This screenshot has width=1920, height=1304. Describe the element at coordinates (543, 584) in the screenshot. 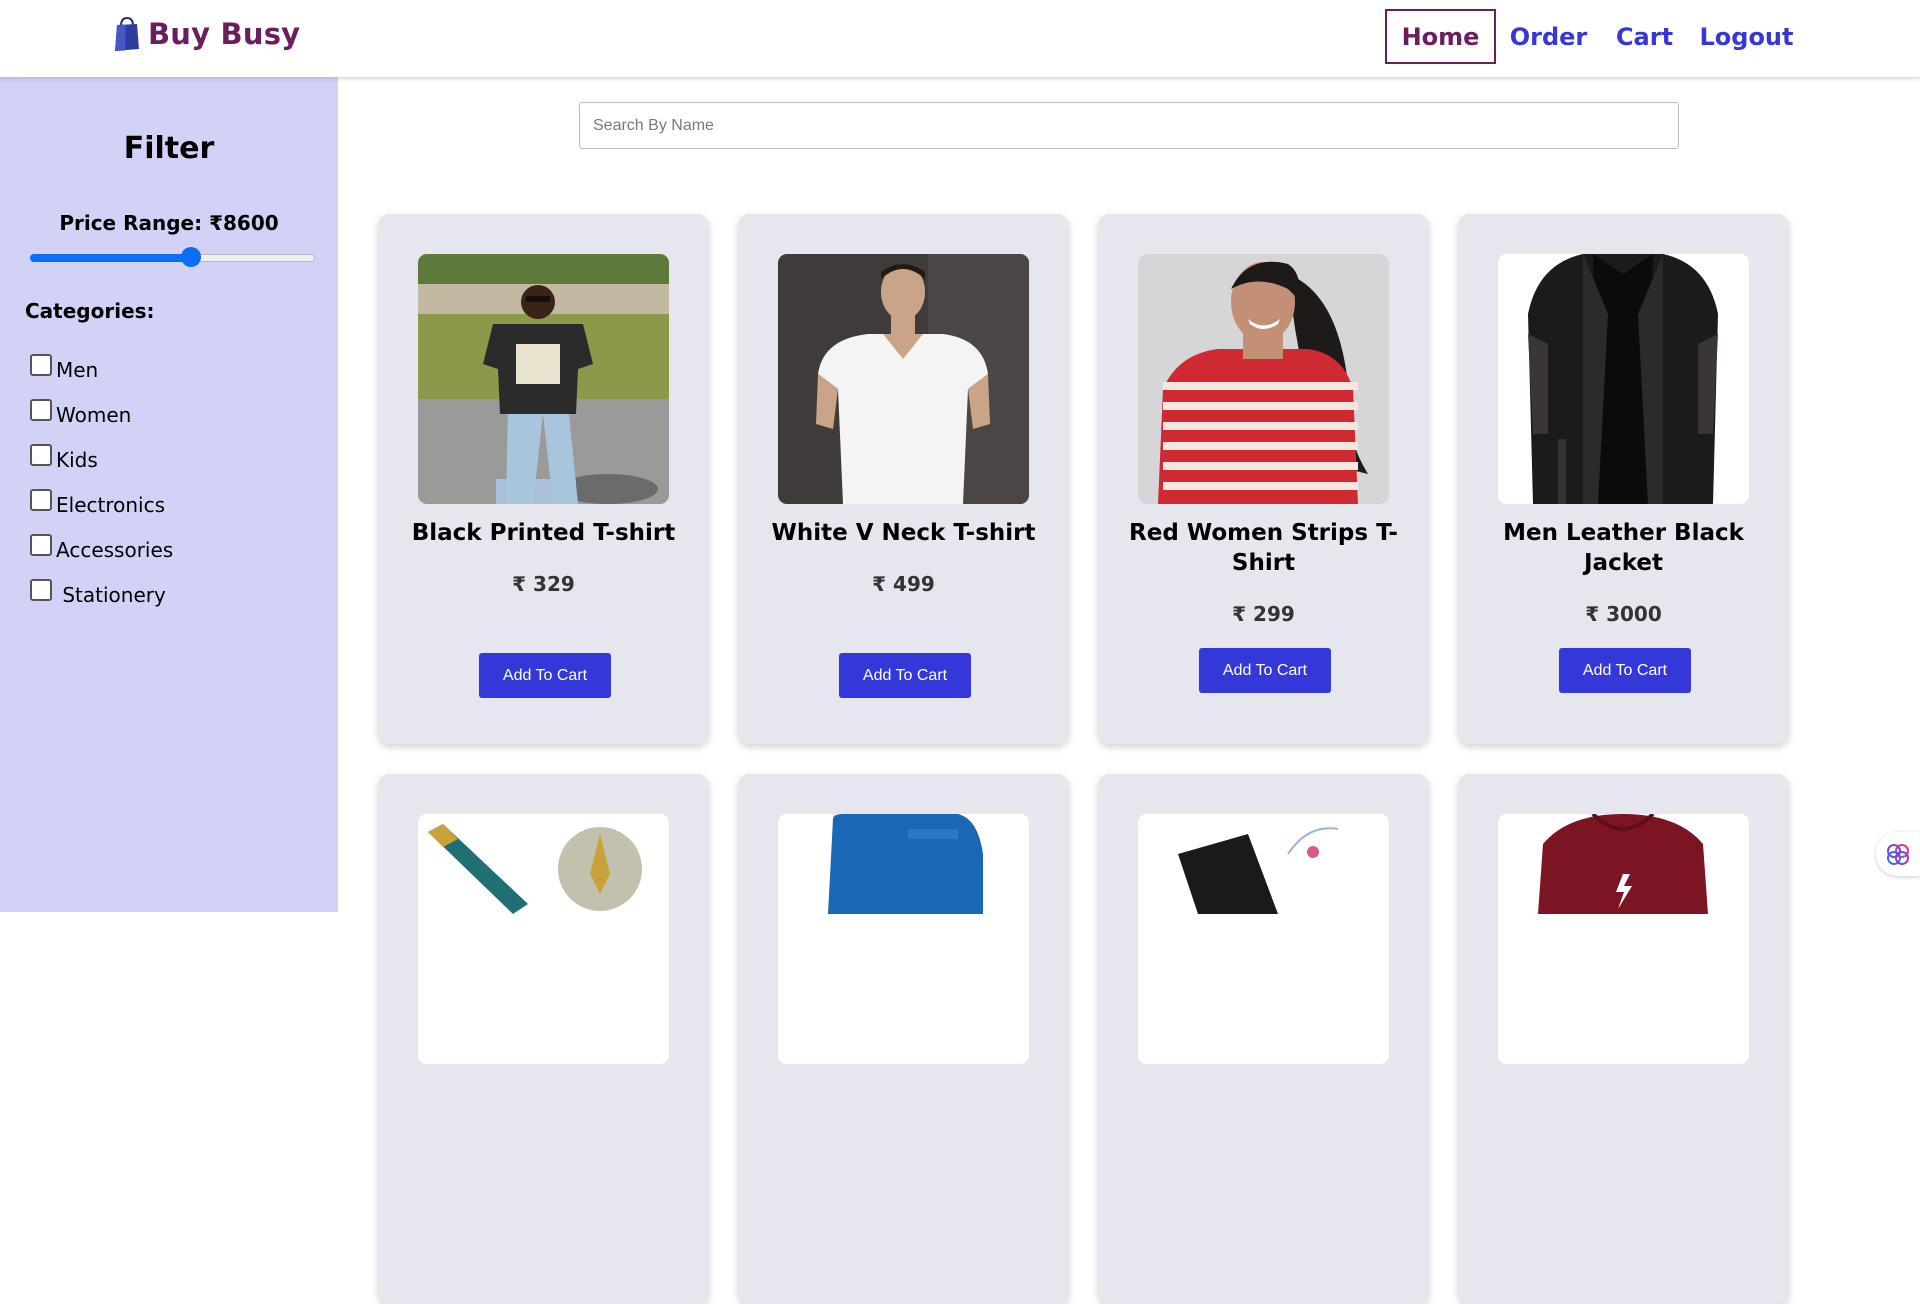

I see `product-price: ₹ 329` at that location.